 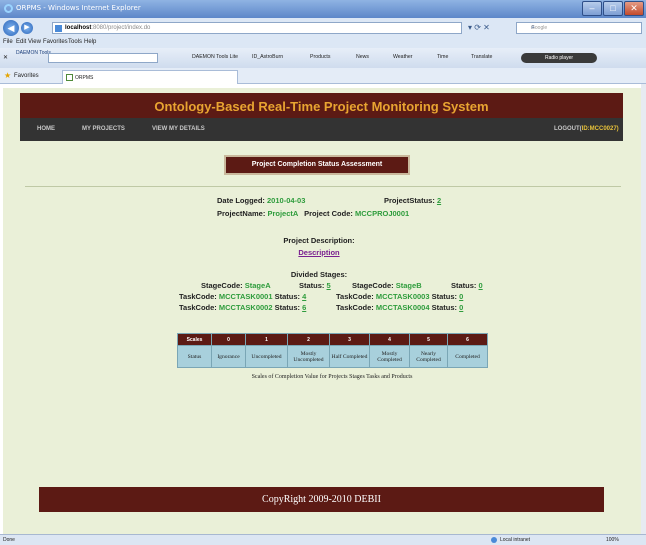 What do you see at coordinates (362, 57) in the screenshot?
I see `toolbar-link-news: News` at bounding box center [362, 57].